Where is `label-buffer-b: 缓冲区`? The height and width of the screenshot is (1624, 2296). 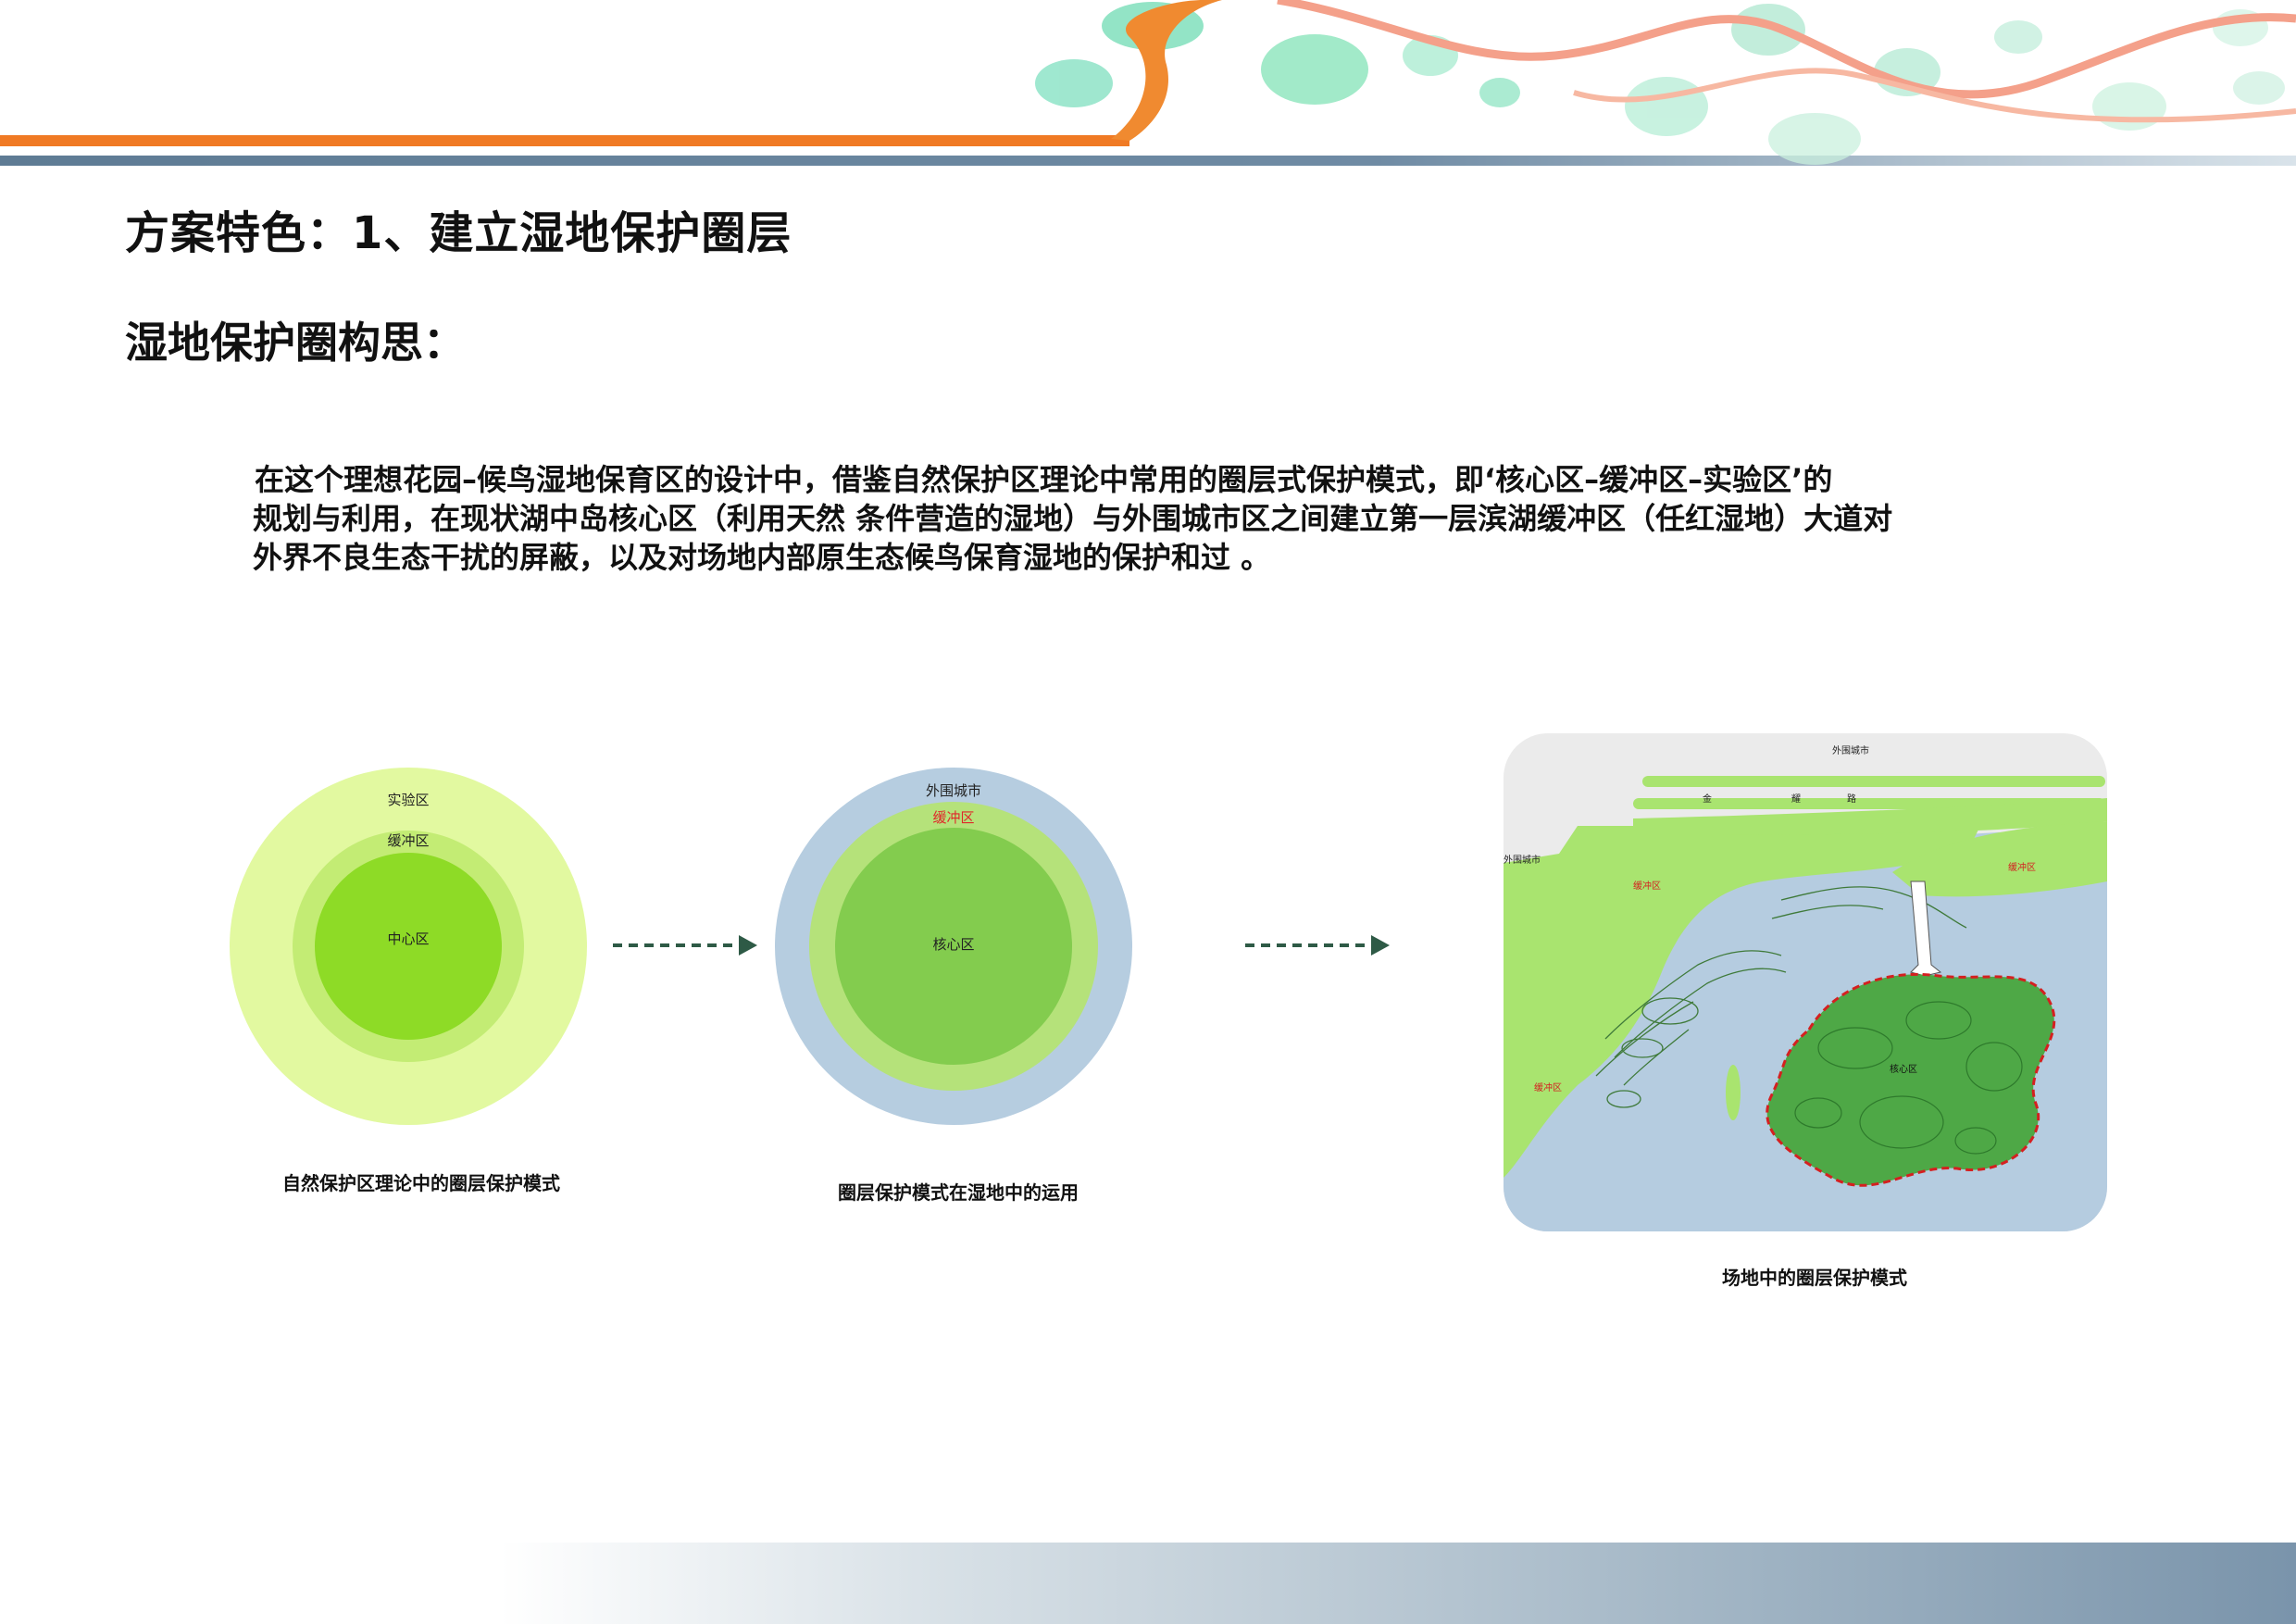 label-buffer-b: 缓冲区 is located at coordinates (2022, 867).